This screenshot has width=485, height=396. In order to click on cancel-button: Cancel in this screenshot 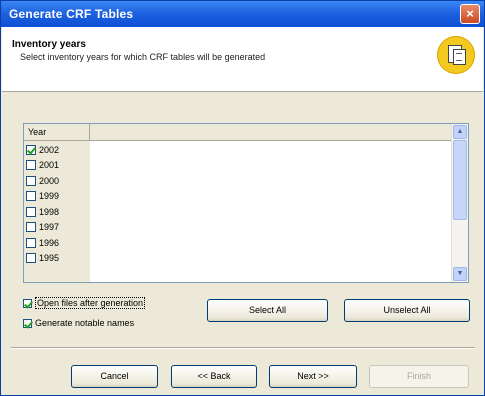, I will do `click(114, 376)`.